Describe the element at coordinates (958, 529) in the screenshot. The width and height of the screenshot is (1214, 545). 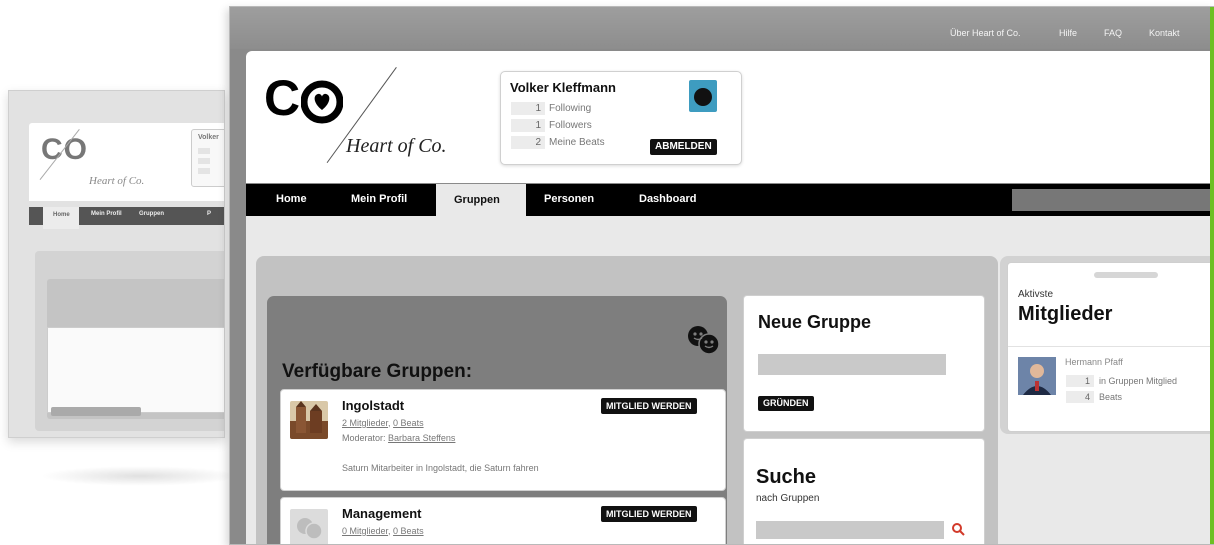
I see `search-icon` at that location.